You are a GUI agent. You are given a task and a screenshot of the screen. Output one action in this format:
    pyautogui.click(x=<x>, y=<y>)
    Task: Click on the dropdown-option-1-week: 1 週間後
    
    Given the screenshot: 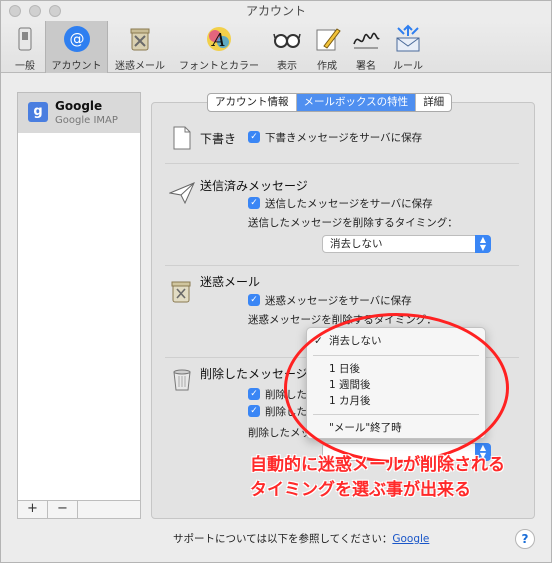 What is the action you would take?
    pyautogui.click(x=396, y=385)
    